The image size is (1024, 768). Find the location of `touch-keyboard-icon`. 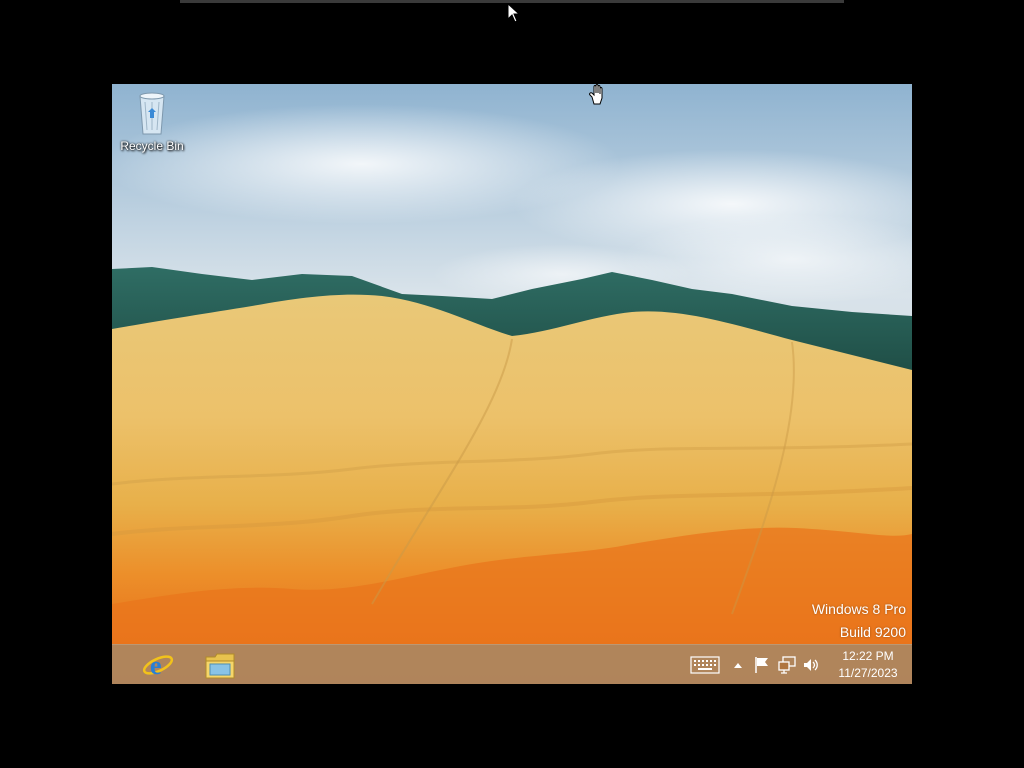

touch-keyboard-icon is located at coordinates (705, 665).